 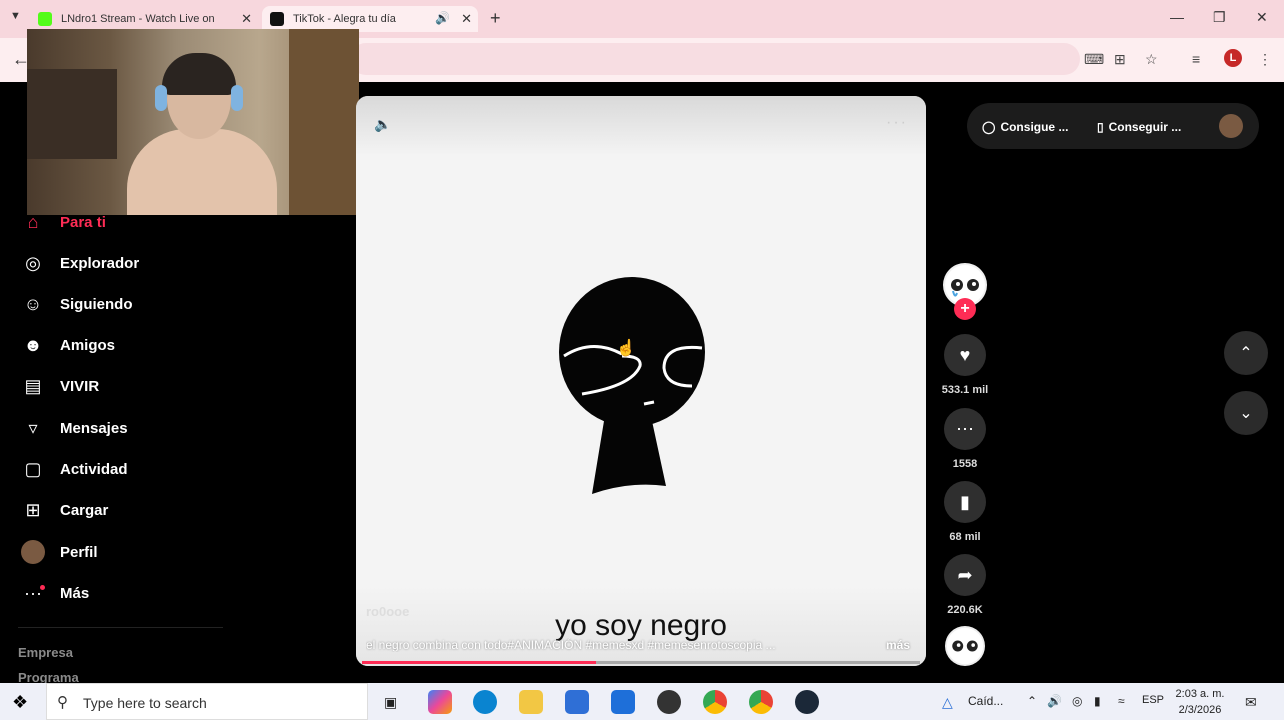 I want to click on tray-chevron-up-icon: ⌃, so click(x=1032, y=701).